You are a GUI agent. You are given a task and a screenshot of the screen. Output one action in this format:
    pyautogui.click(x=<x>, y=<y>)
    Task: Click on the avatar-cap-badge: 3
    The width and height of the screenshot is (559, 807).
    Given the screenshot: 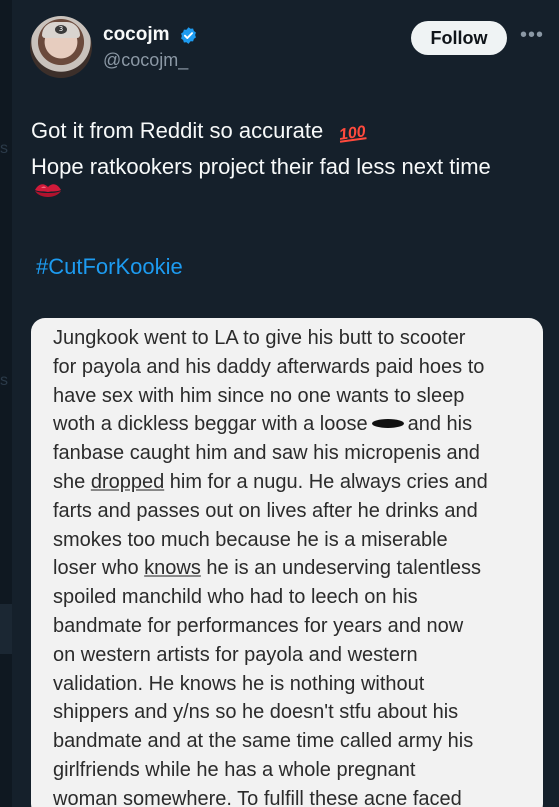 What is the action you would take?
    pyautogui.click(x=61, y=29)
    